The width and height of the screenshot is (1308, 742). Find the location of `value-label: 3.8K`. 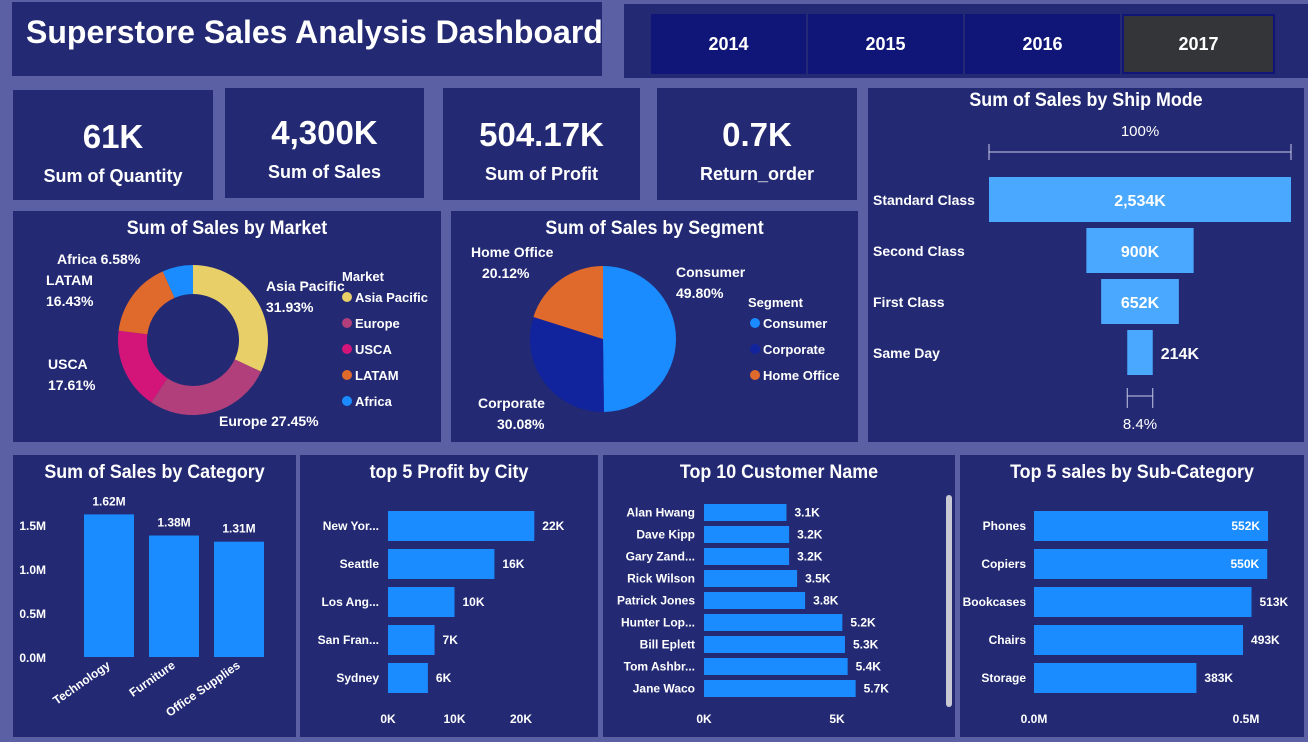

value-label: 3.8K is located at coordinates (826, 601).